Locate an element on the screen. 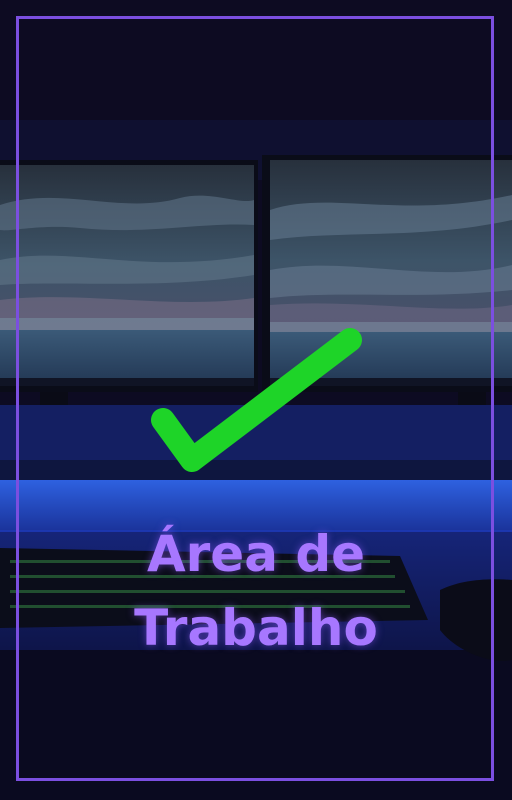 The height and width of the screenshot is (800, 512). check-icon is located at coordinates (256, 400).